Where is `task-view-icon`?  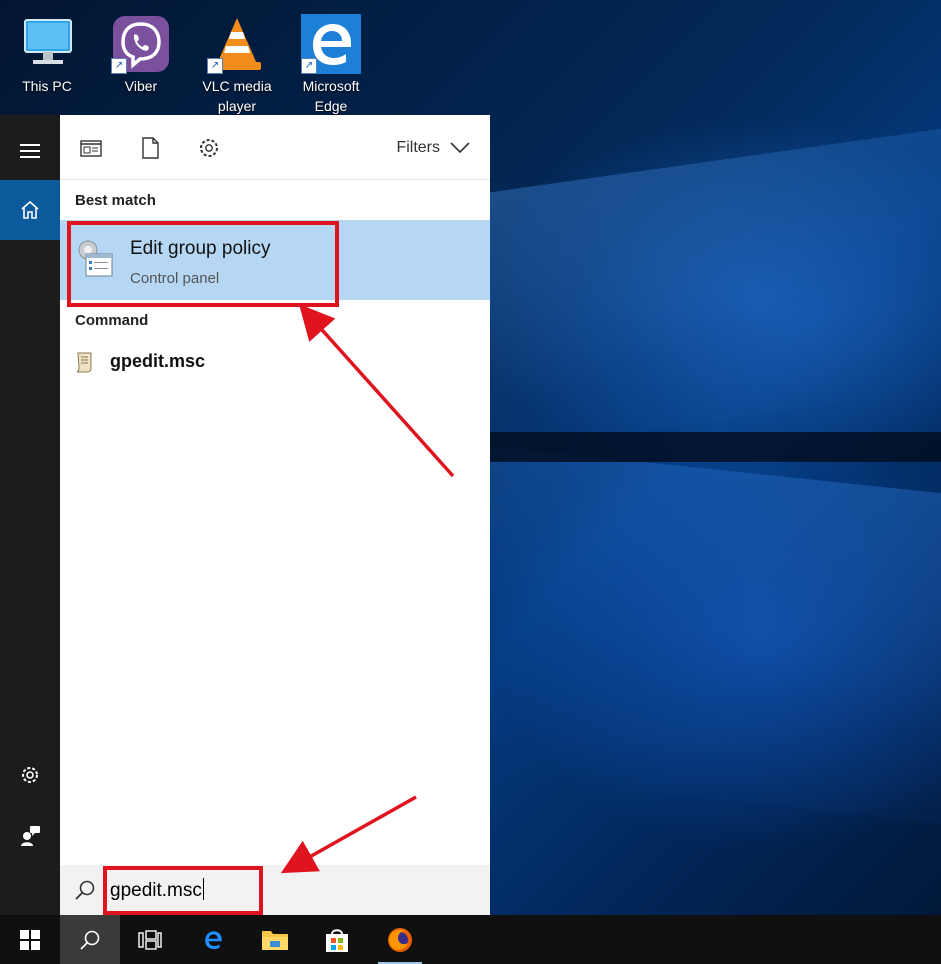
task-view-icon is located at coordinates (150, 939).